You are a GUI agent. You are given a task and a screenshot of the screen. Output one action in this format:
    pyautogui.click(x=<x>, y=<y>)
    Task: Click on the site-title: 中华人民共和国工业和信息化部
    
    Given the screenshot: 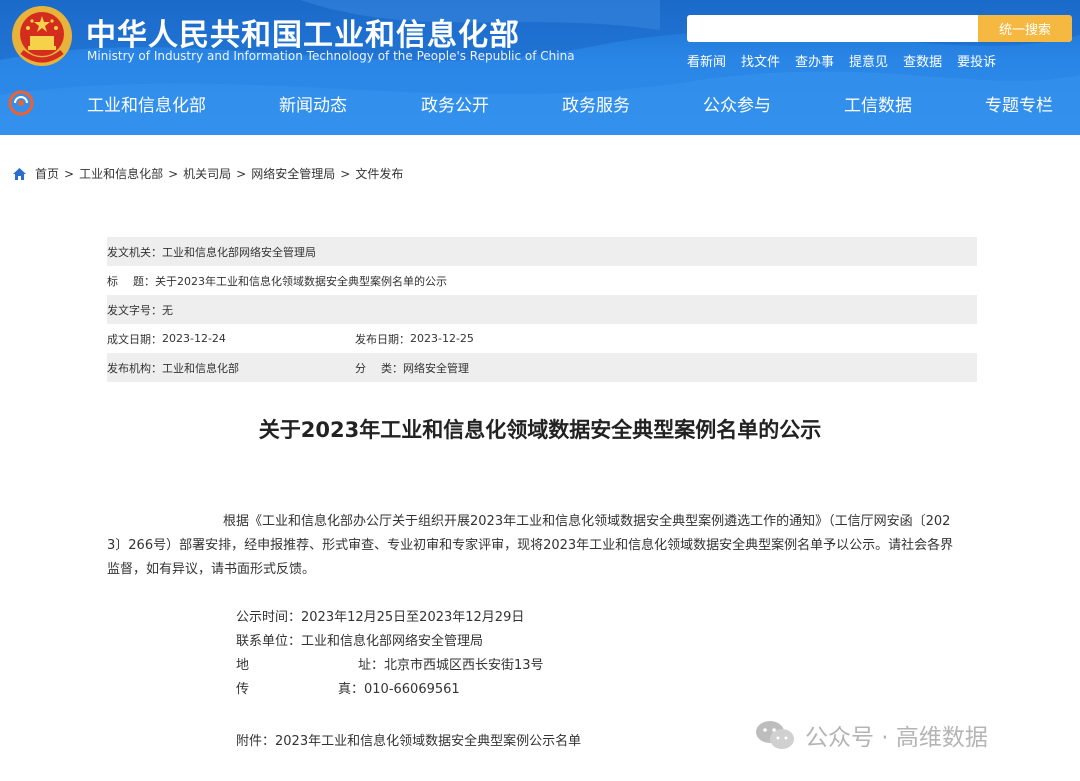 What is the action you would take?
    pyautogui.click(x=303, y=32)
    